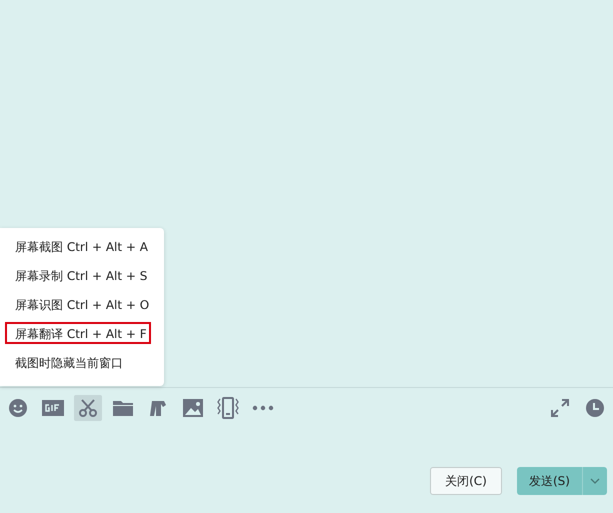 The height and width of the screenshot is (513, 613). Describe the element at coordinates (78, 333) in the screenshot. I see `menu-item: 屏幕翻译 Ctrl + Alt + F` at that location.